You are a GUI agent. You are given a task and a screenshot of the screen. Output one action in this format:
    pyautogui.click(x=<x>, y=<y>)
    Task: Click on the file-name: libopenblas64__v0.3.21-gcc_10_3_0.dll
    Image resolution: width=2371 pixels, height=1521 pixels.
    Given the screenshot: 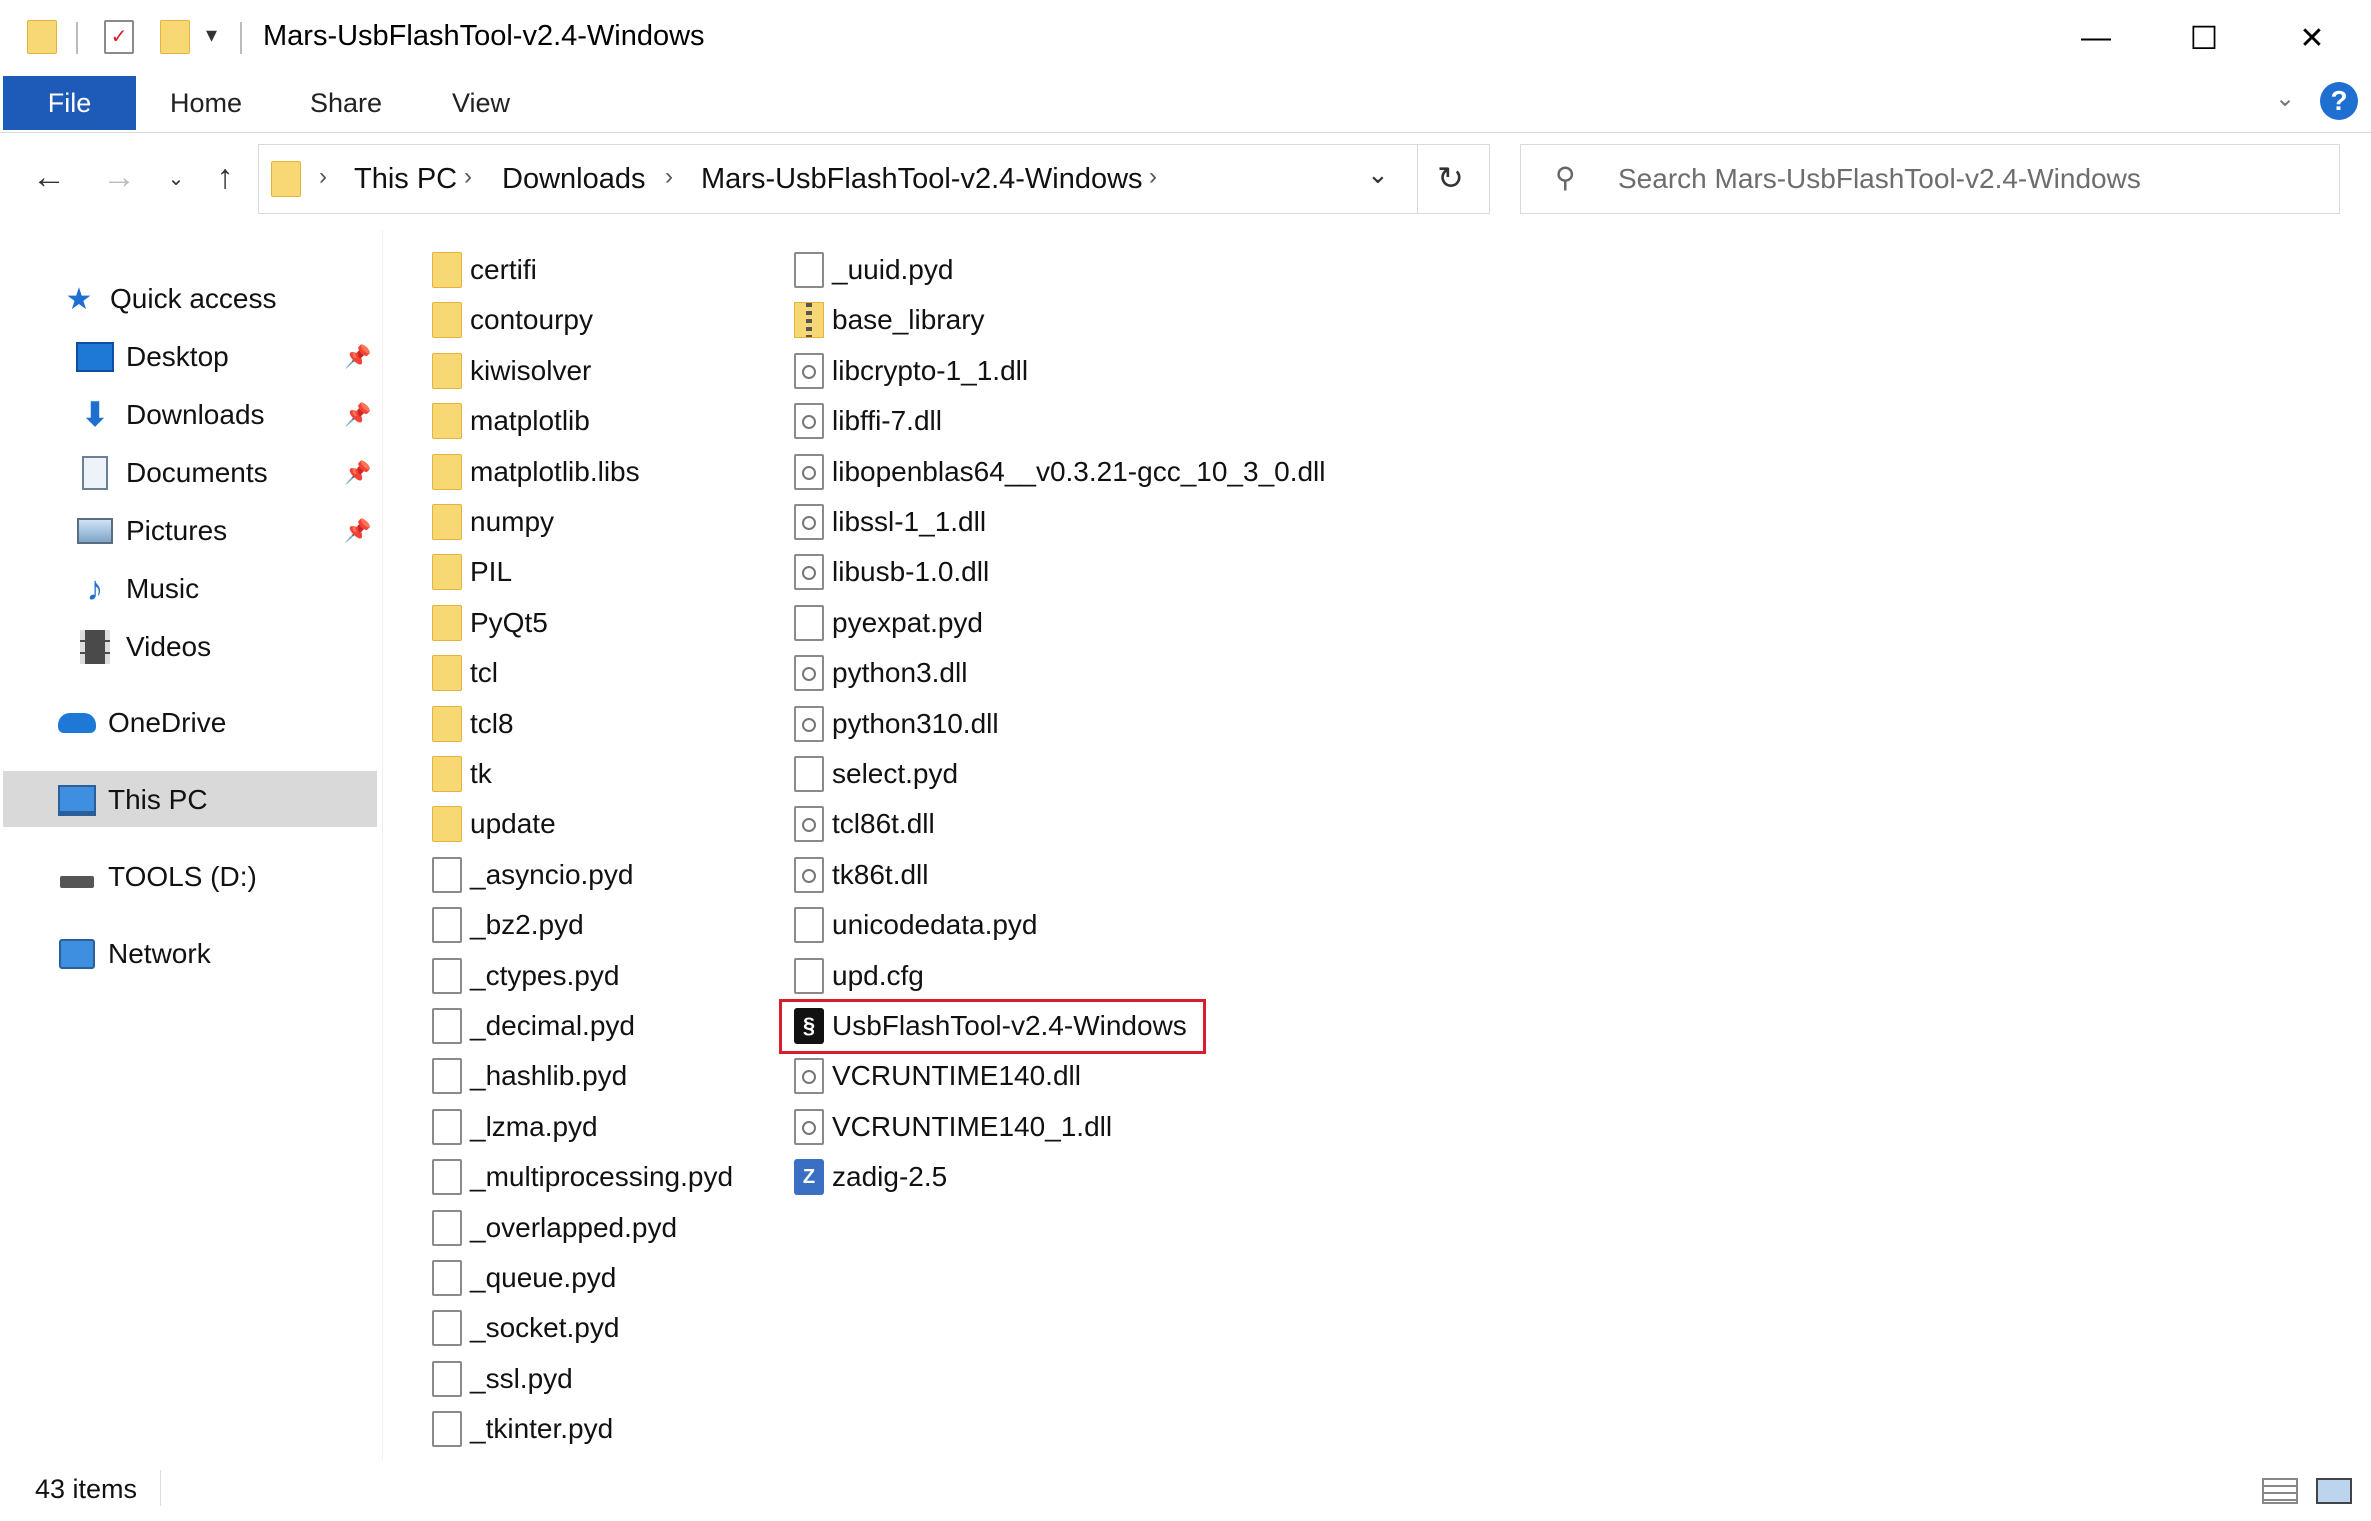 What is the action you would take?
    pyautogui.click(x=1079, y=471)
    